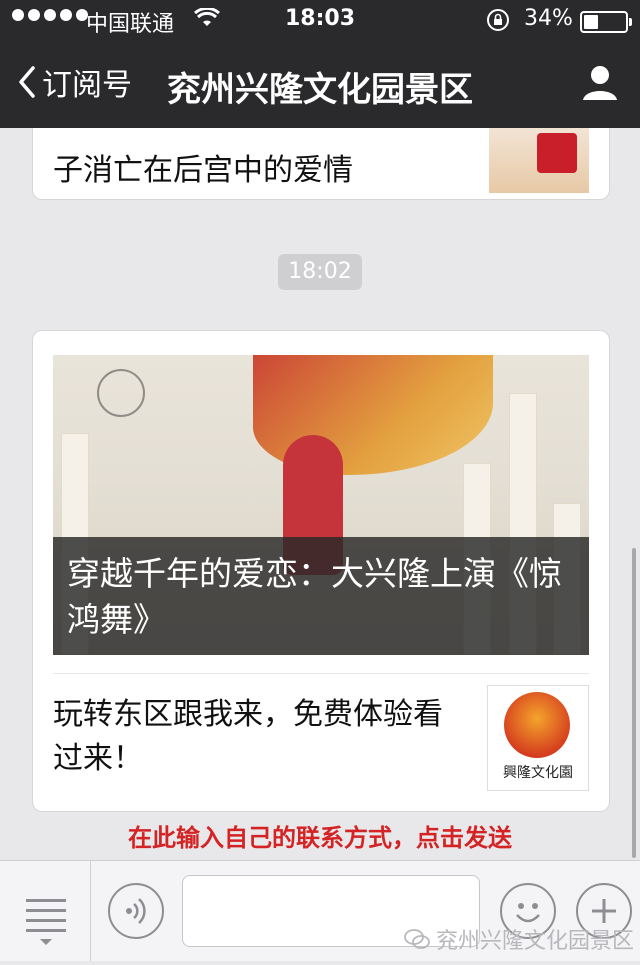  Describe the element at coordinates (548, 18) in the screenshot. I see `battery-percent: 34%` at that location.